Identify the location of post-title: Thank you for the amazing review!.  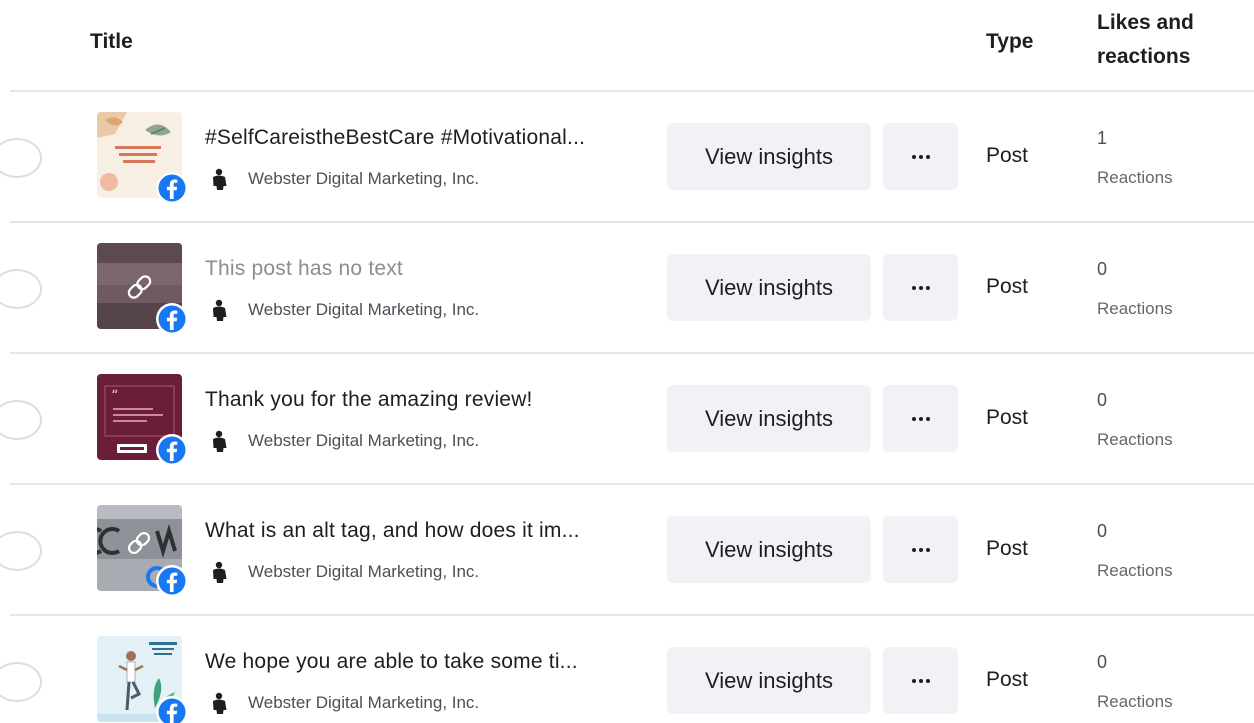
(369, 400).